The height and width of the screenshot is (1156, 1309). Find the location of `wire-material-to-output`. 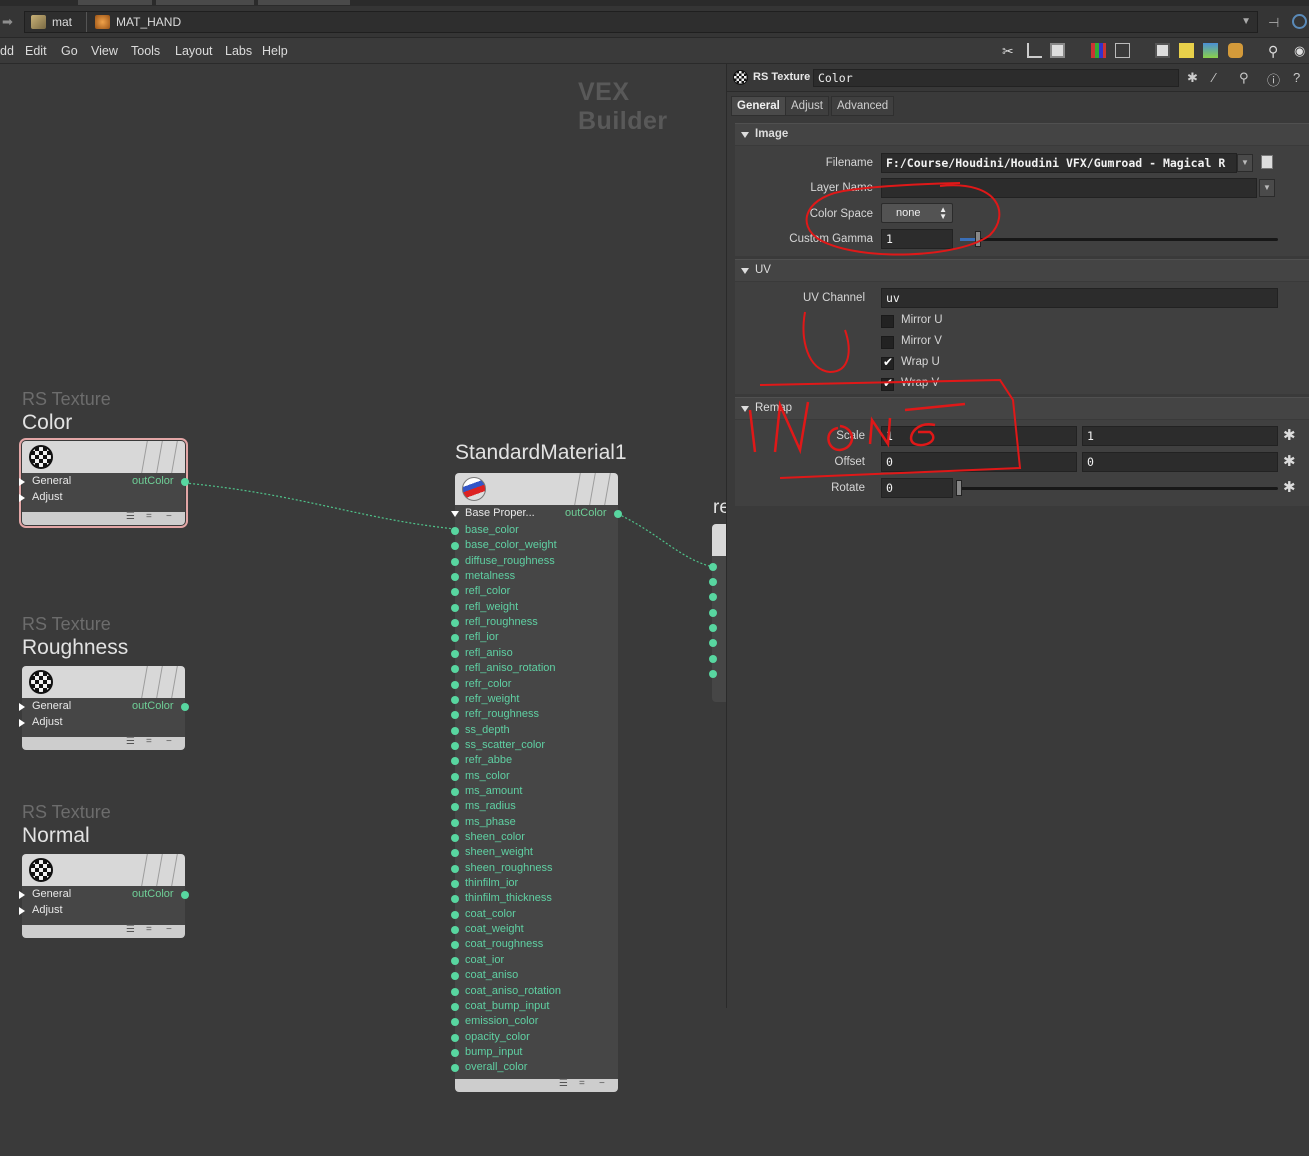

wire-material-to-output is located at coordinates (665, 540).